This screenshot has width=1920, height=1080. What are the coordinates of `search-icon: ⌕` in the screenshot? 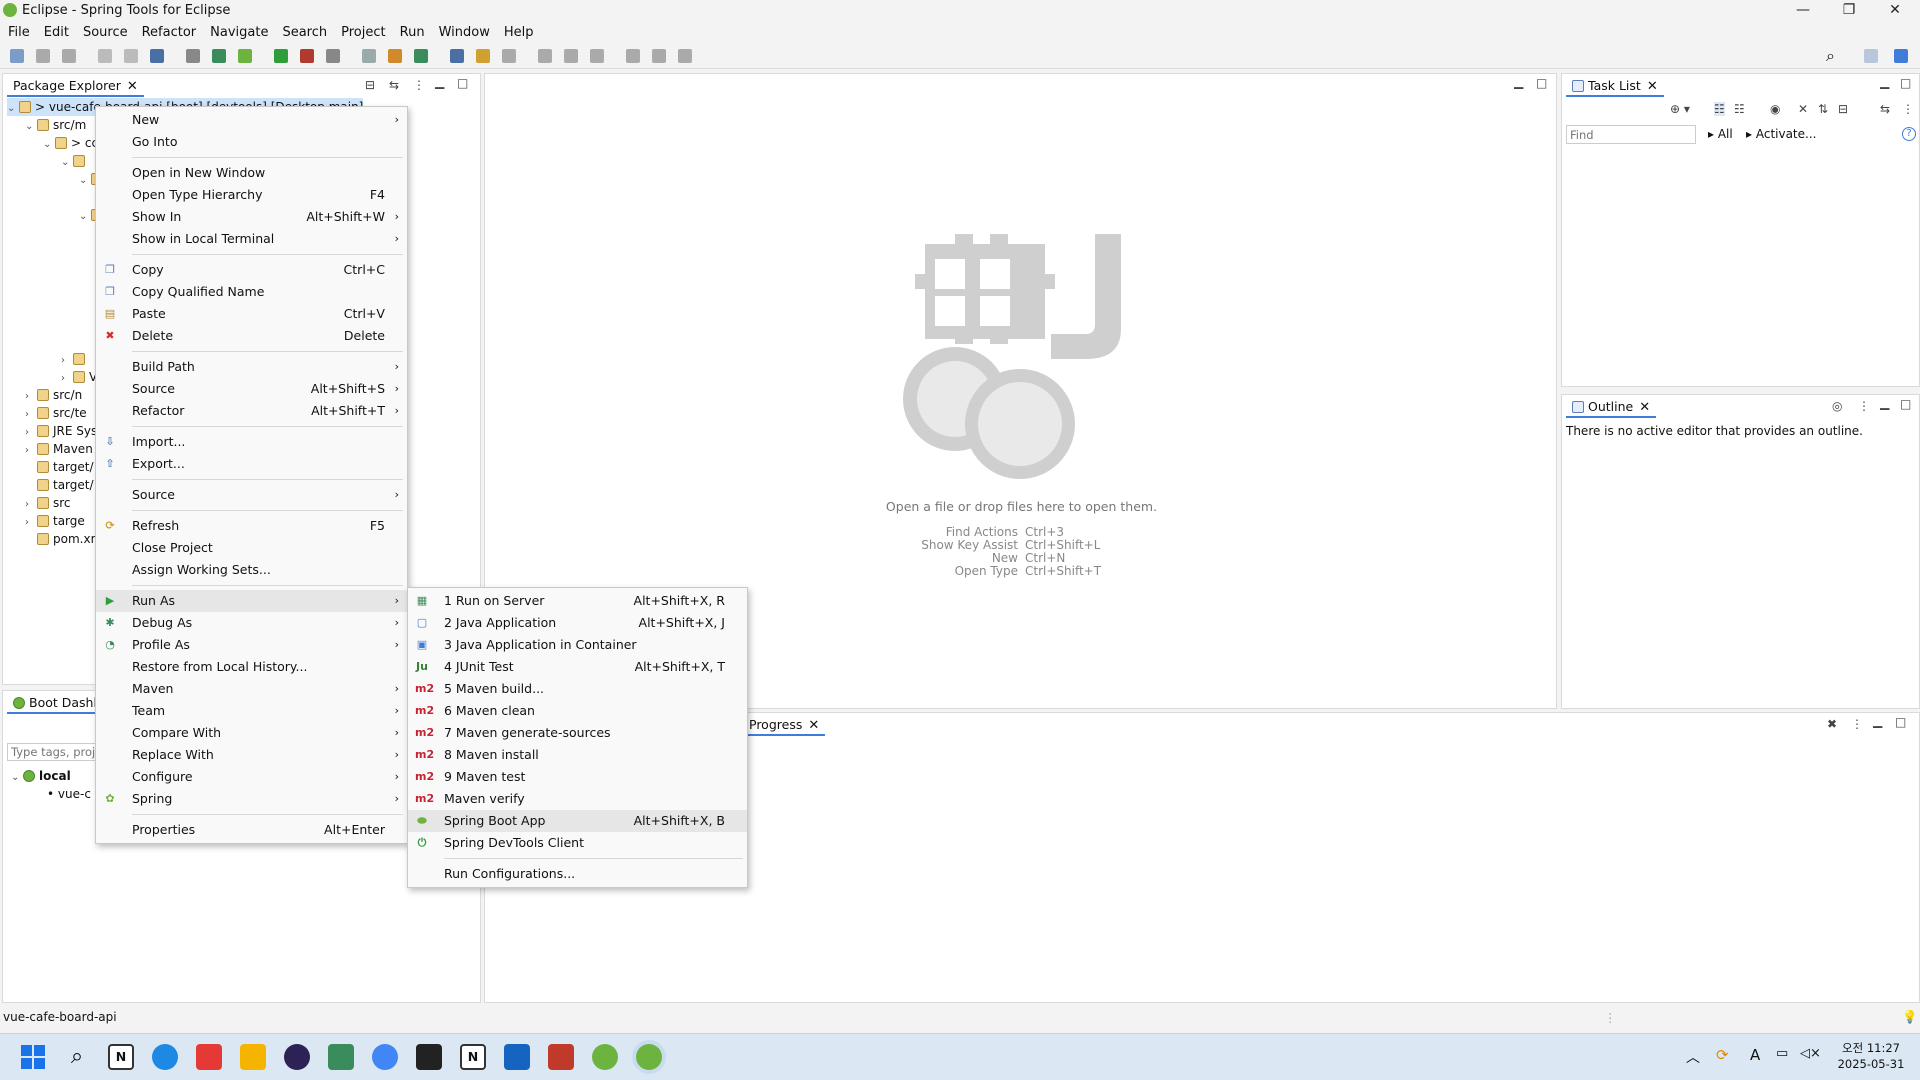 It's located at (77, 1057).